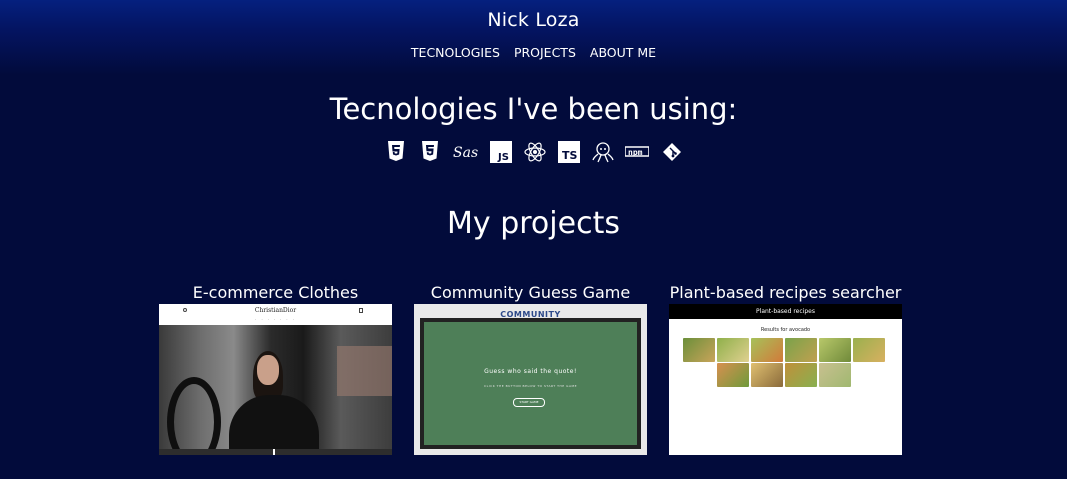  Describe the element at coordinates (530, 292) in the screenshot. I see `project-title: Community Guess Game` at that location.